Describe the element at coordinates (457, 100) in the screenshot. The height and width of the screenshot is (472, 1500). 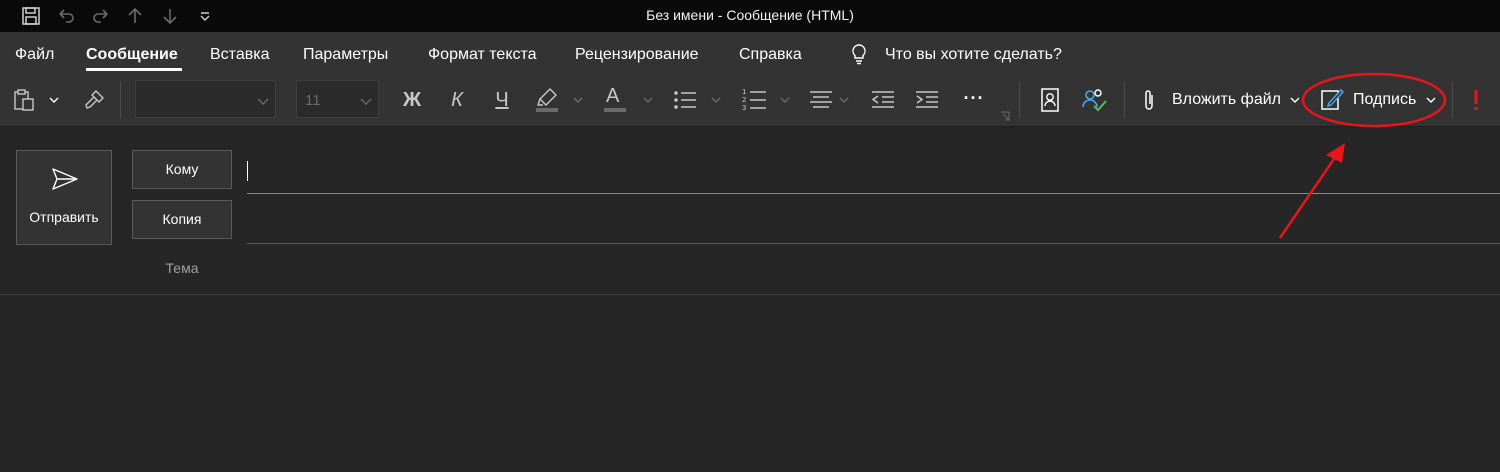
I see `italic-button: К` at that location.